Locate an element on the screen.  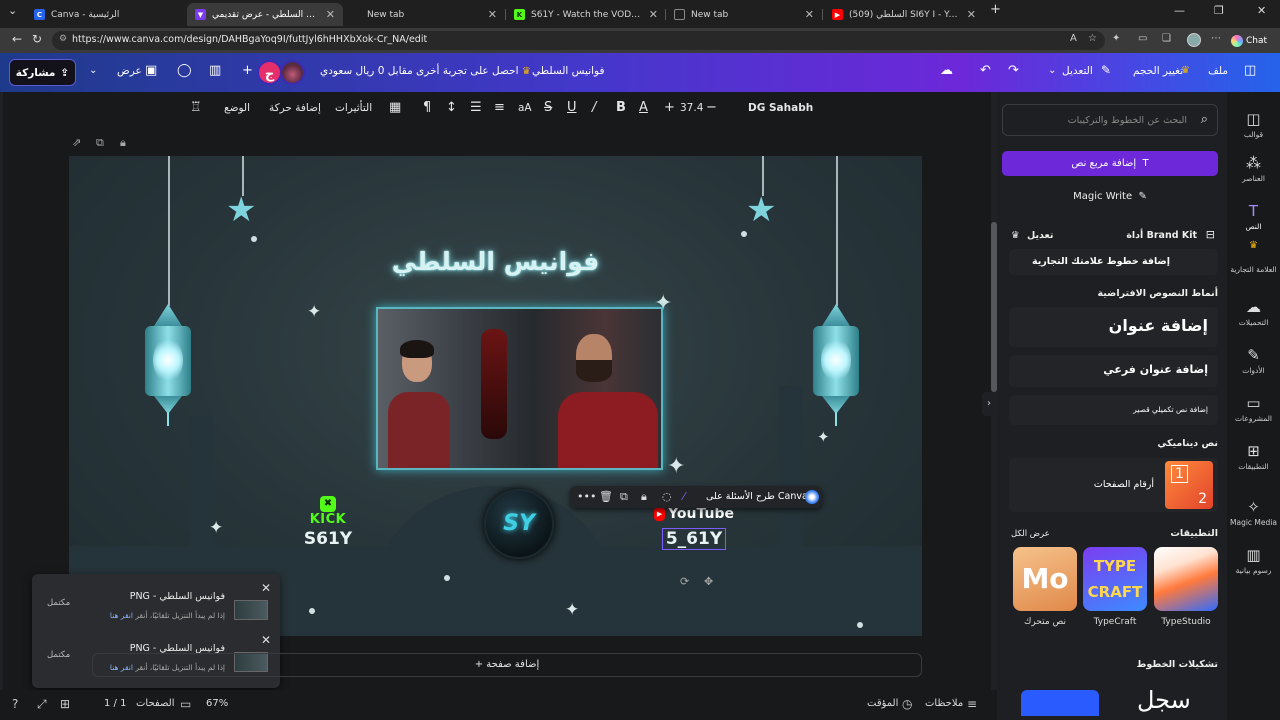
pages-button: الصفحات is located at coordinates (155, 703).